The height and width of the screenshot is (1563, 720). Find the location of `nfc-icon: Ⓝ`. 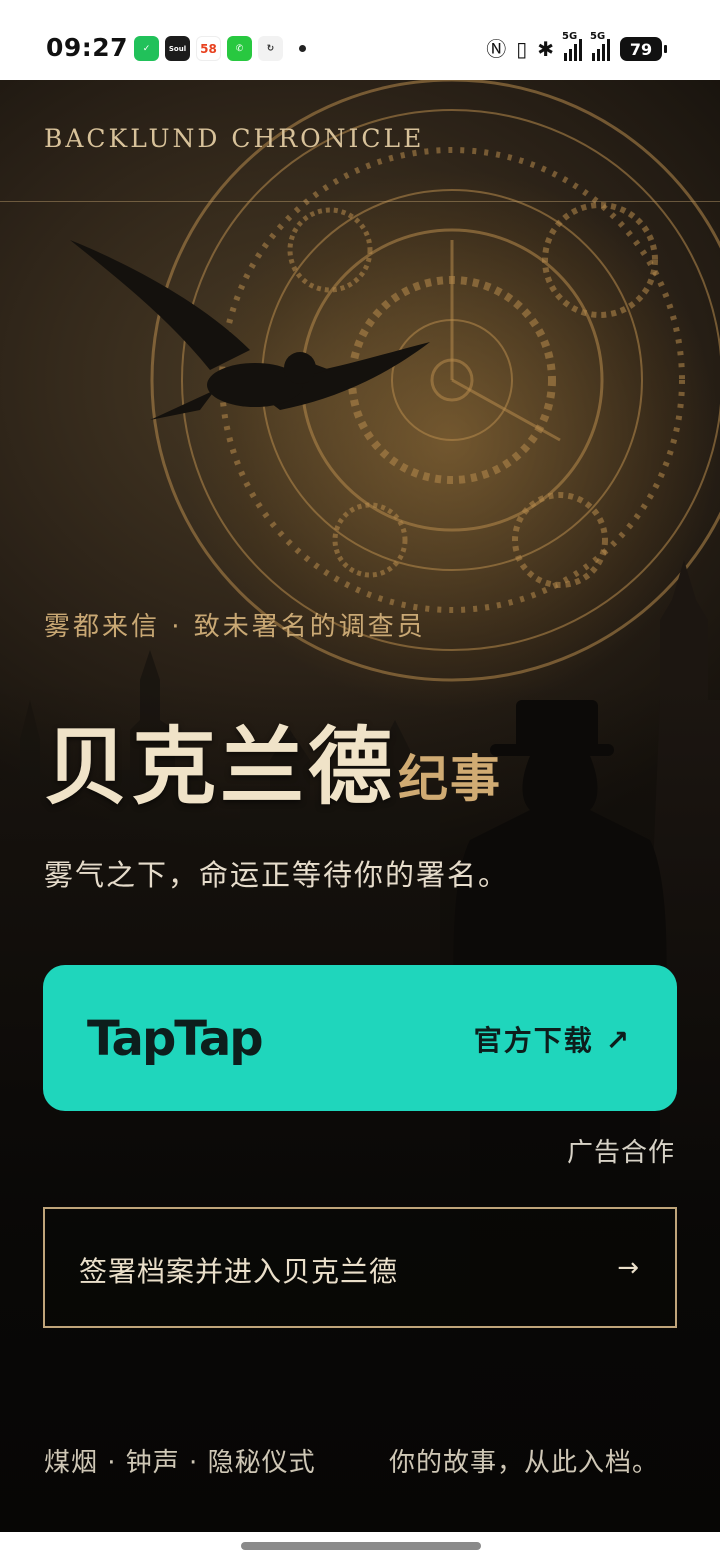

nfc-icon: Ⓝ is located at coordinates (496, 49).